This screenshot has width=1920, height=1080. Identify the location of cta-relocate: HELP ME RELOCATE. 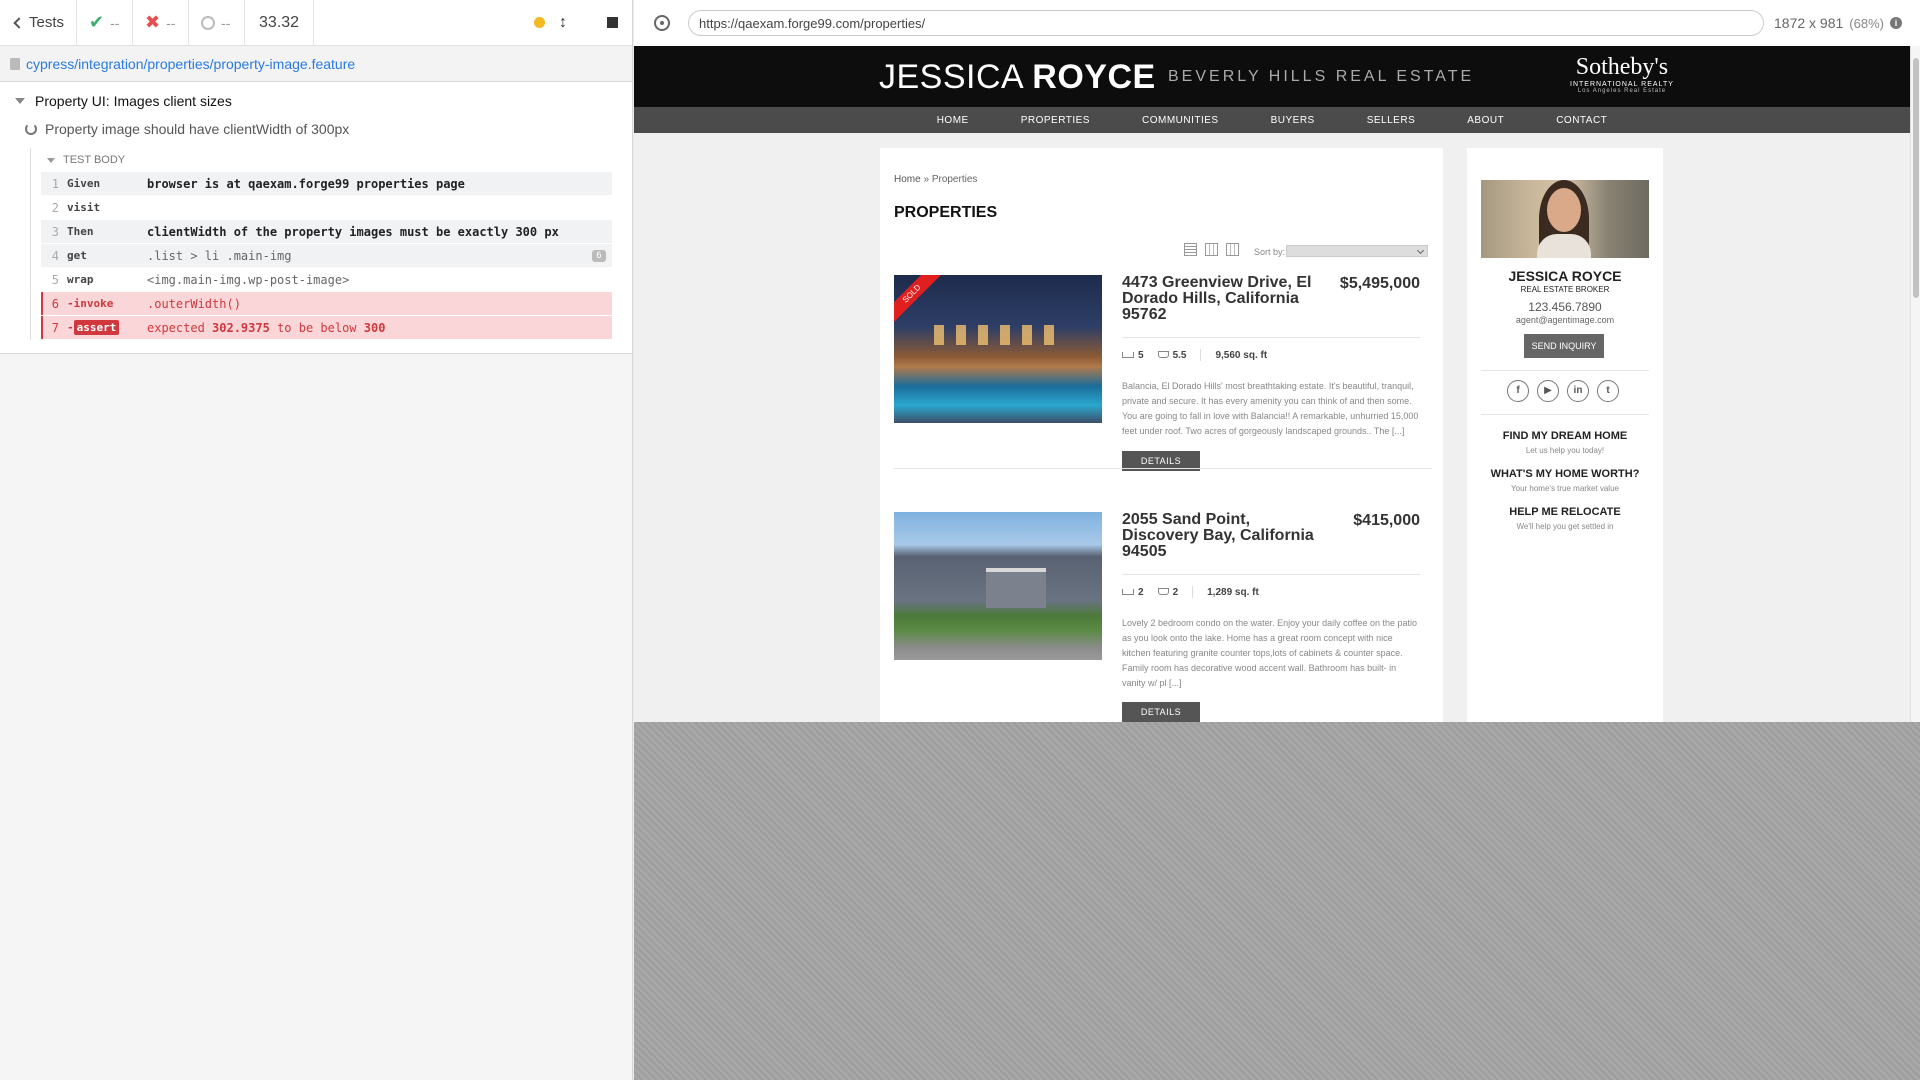
(1565, 512).